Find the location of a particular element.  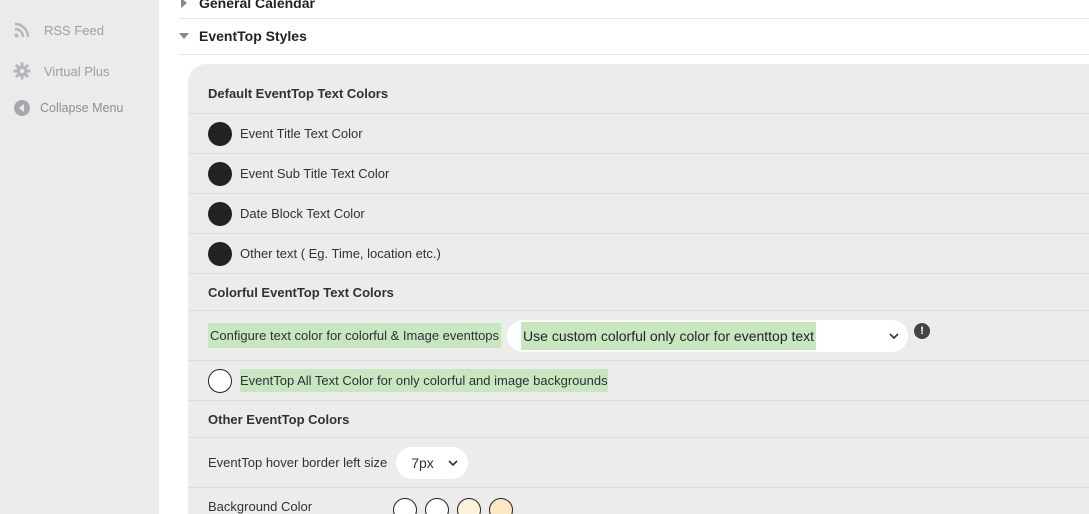

section-eventtop-styles: EventTop Styles is located at coordinates (634, 36).